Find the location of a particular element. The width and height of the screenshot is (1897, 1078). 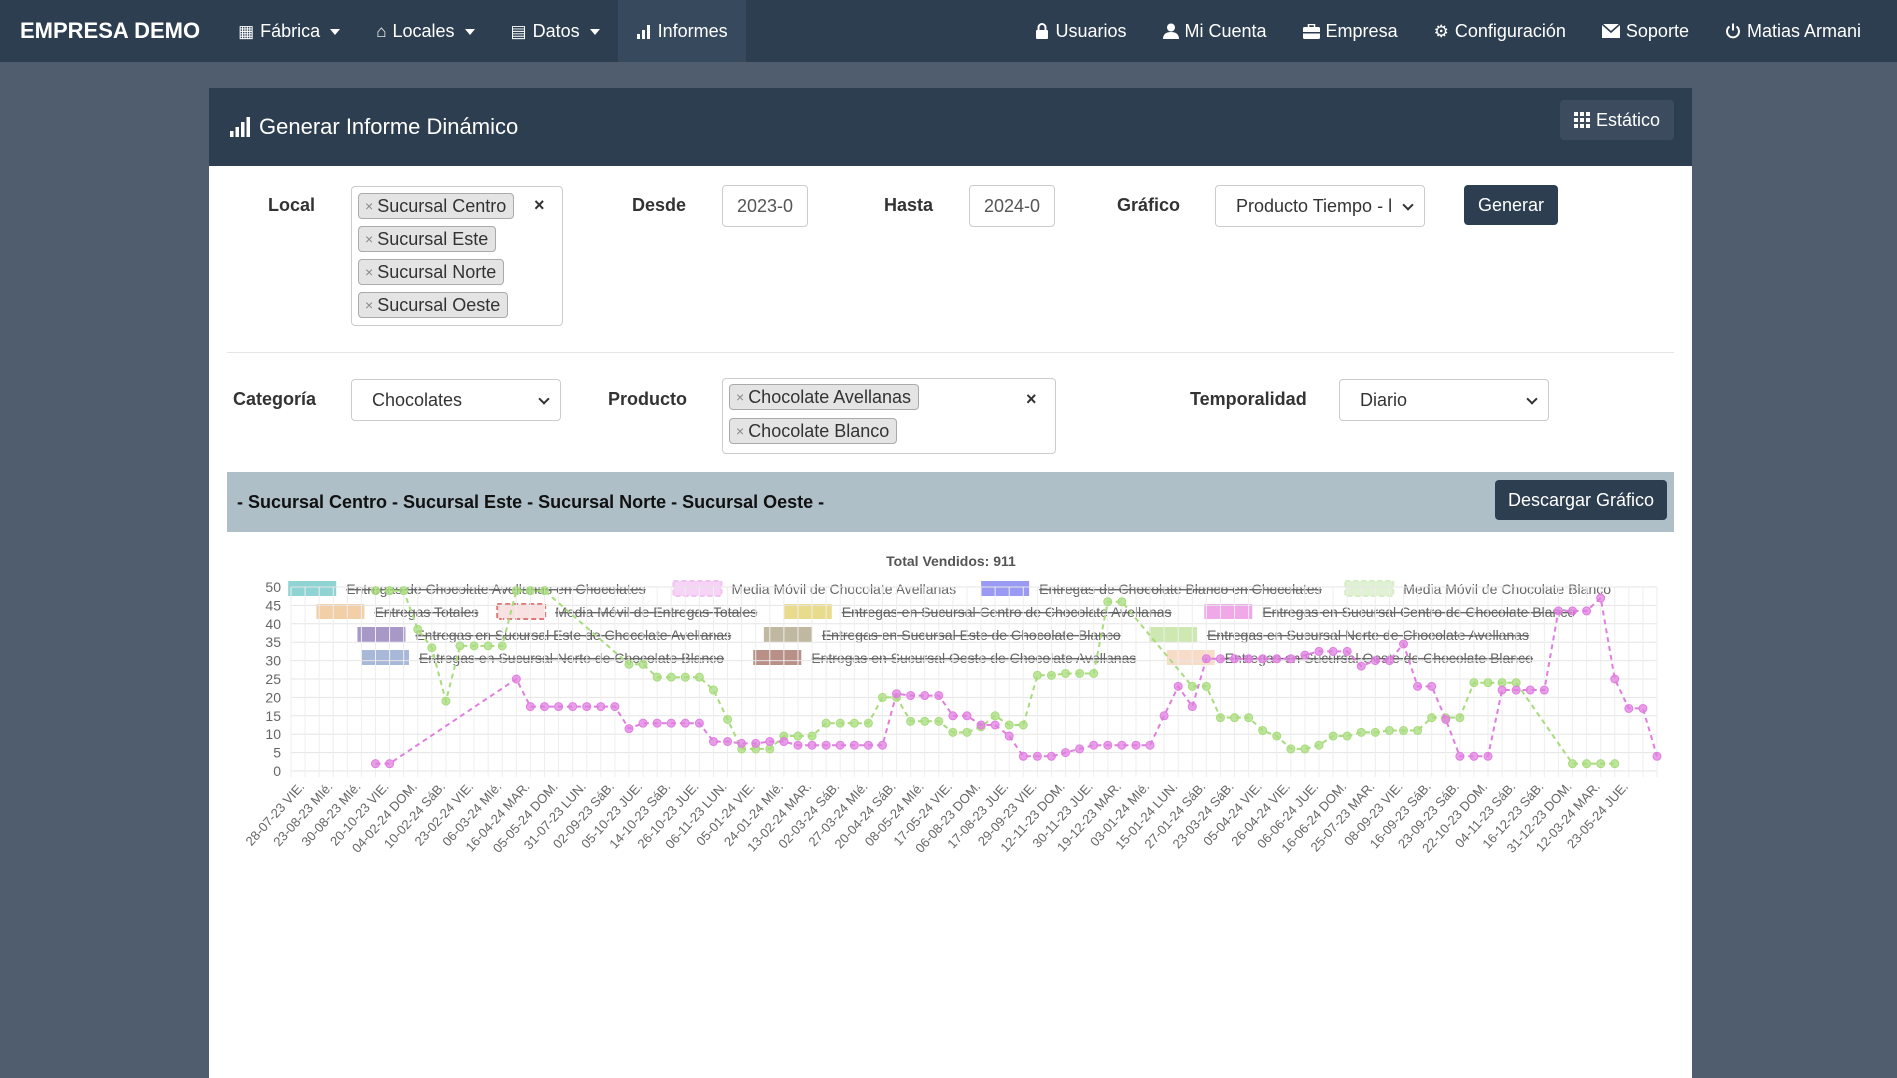

nav-user-logout: Matias Armani is located at coordinates (1793, 31).